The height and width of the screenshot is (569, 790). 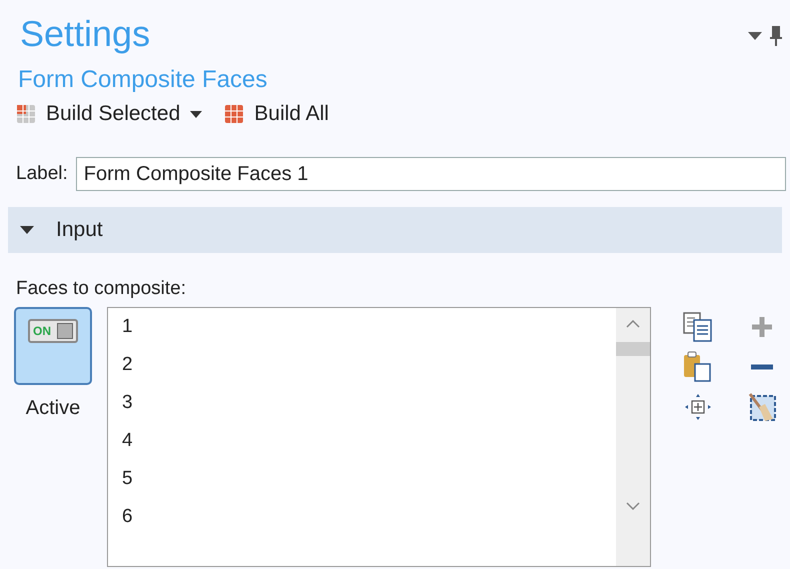 What do you see at coordinates (109, 114) in the screenshot?
I see `build-button: Build Selected` at bounding box center [109, 114].